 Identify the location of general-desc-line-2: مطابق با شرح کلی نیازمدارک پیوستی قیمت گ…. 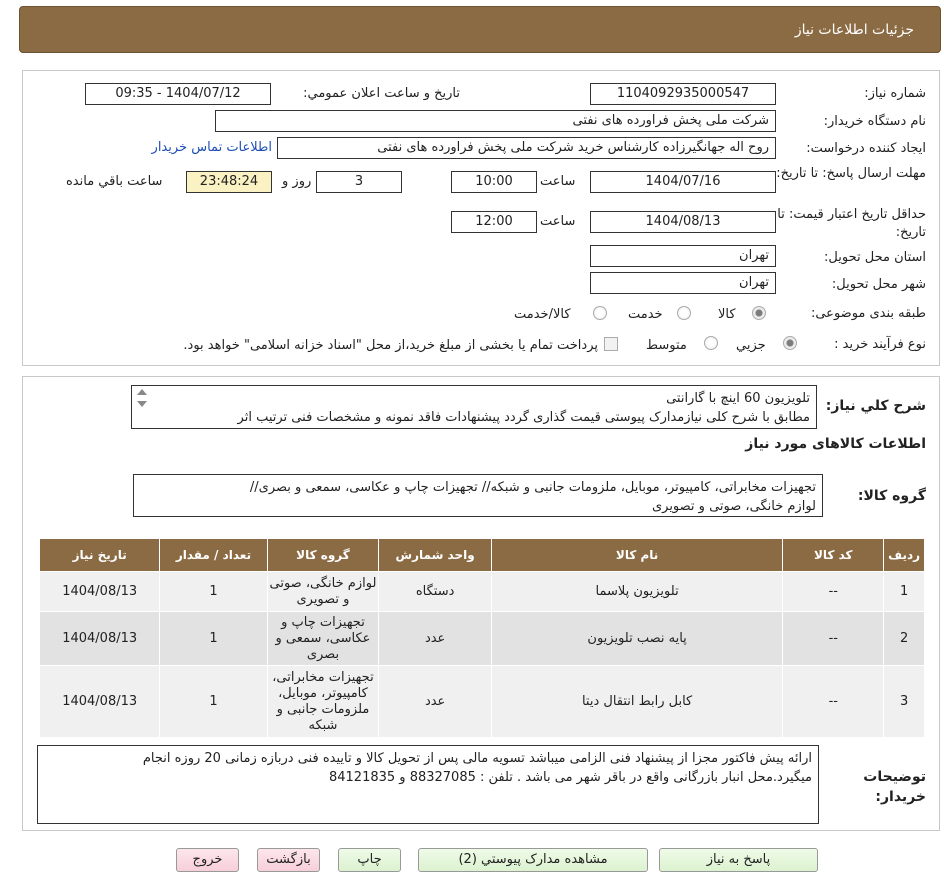
(523, 417).